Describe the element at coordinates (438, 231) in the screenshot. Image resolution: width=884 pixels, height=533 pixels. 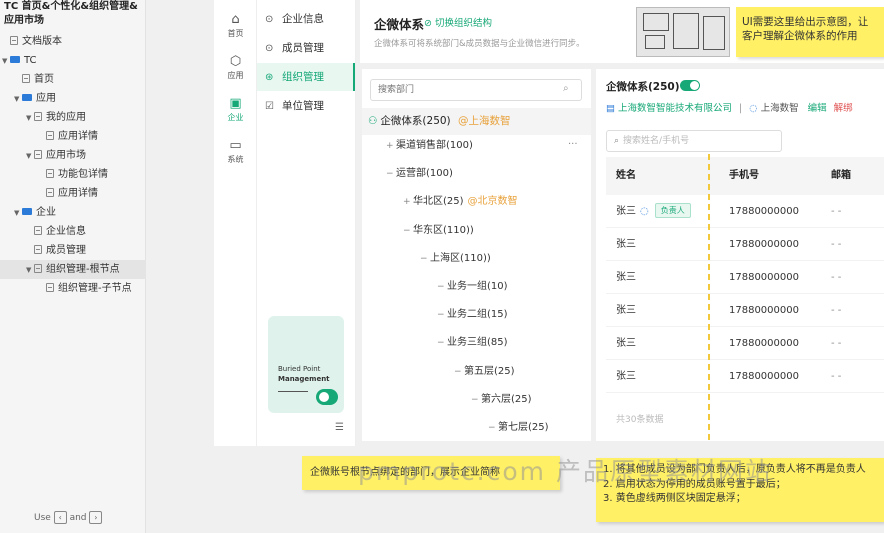
I see `dept-node: − 华东区(110))` at that location.